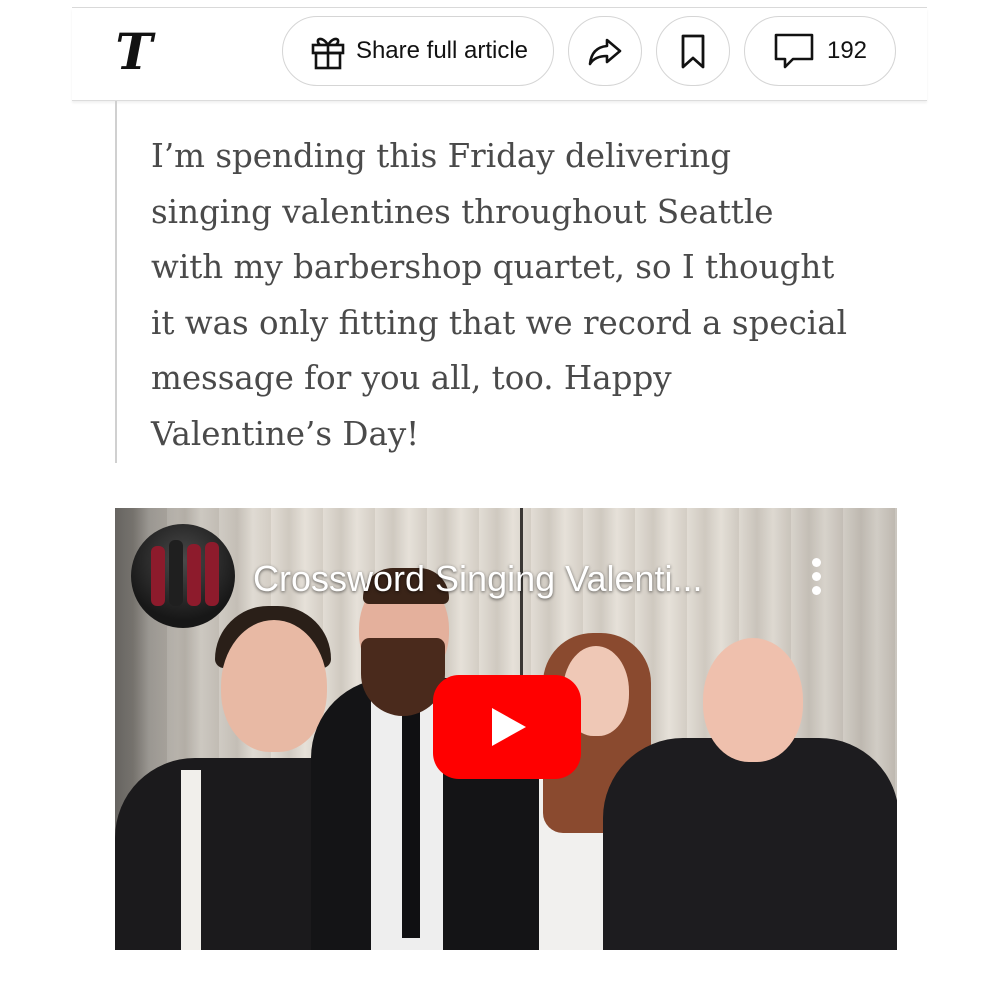  What do you see at coordinates (820, 51) in the screenshot?
I see `comments-button: 192` at bounding box center [820, 51].